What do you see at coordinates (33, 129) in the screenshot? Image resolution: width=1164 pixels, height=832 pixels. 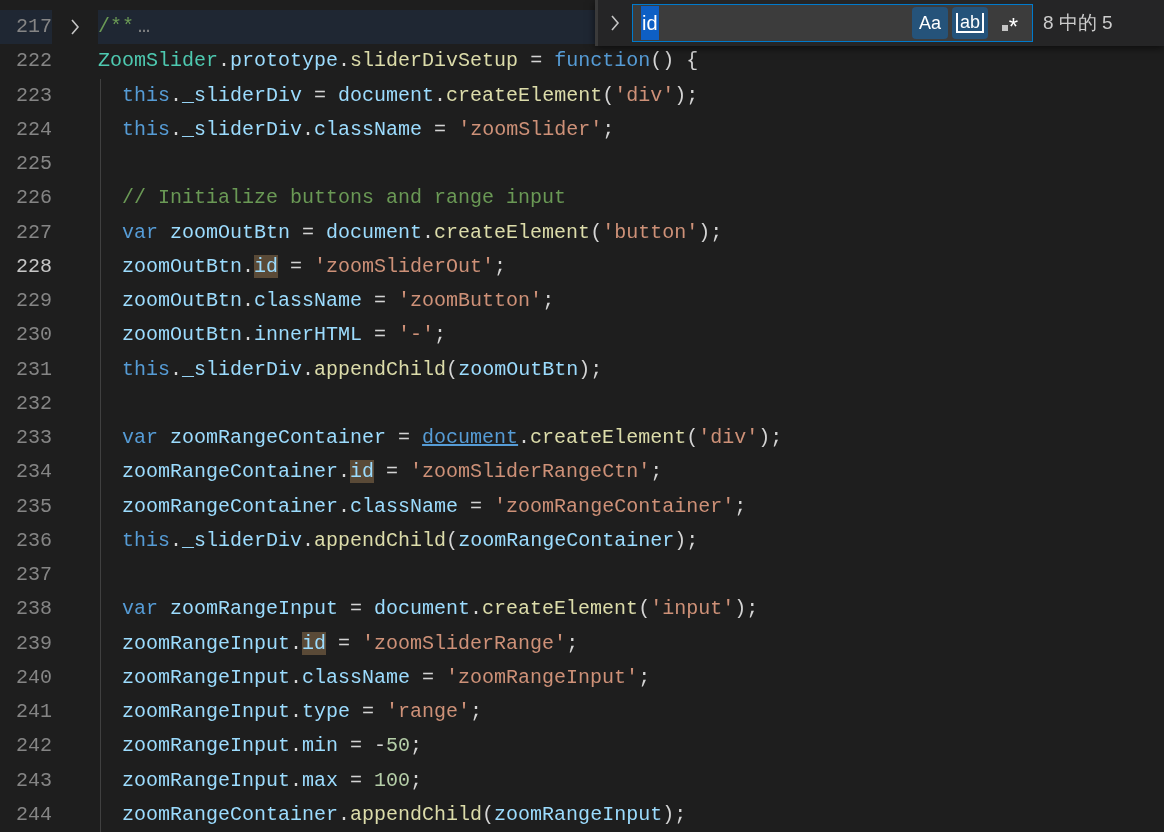 I see `line-number: 224` at bounding box center [33, 129].